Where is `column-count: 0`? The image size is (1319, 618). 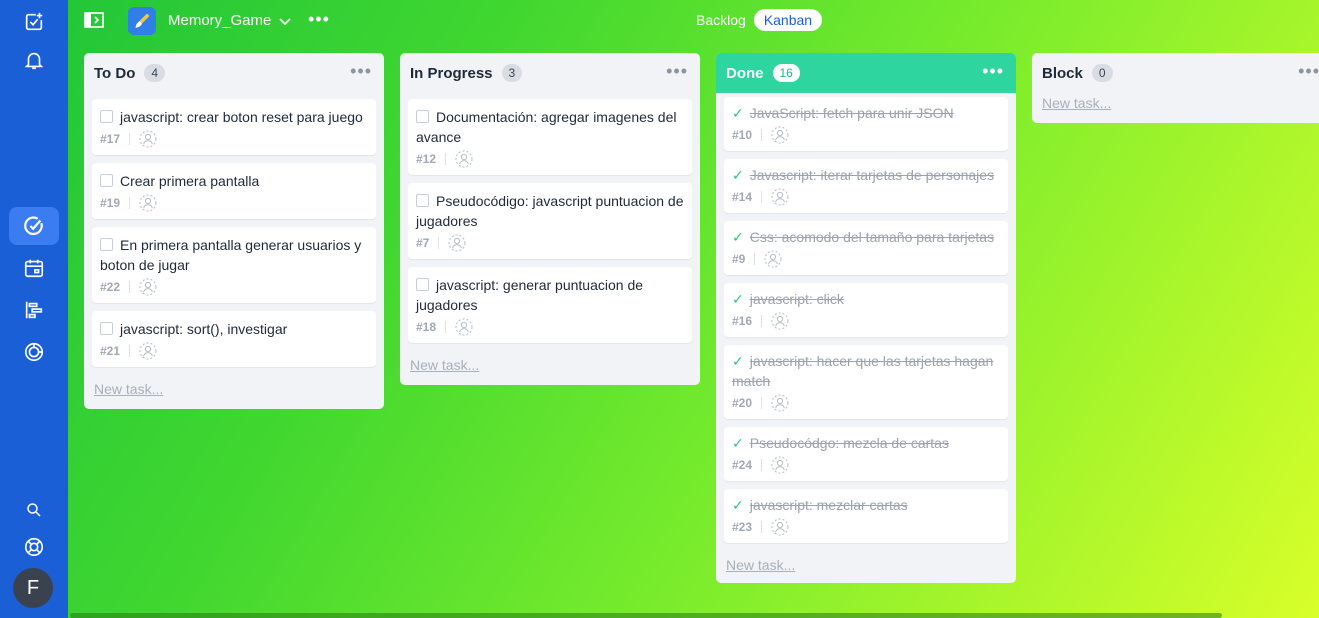
column-count: 0 is located at coordinates (1102, 73).